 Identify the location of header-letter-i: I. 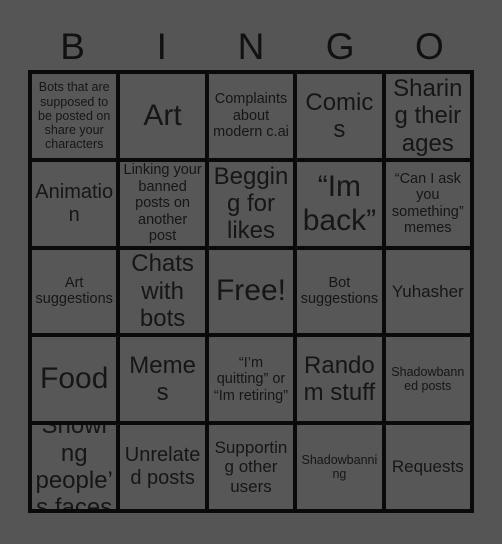
(161, 46).